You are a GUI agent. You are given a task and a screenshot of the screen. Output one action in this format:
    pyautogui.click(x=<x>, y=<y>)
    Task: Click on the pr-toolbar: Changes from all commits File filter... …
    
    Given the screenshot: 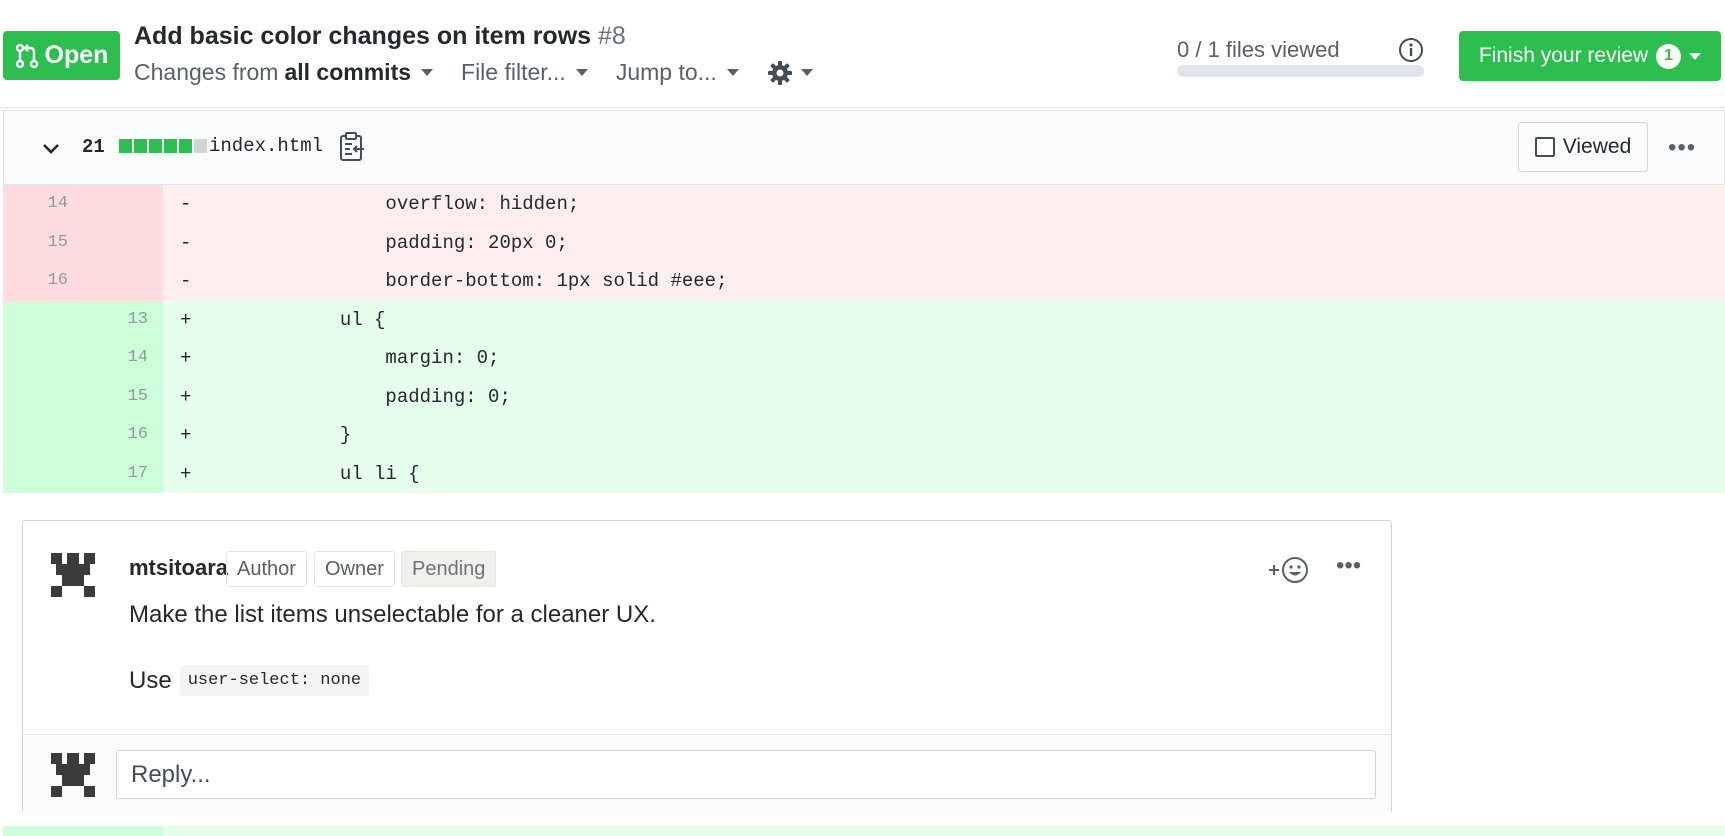 What is the action you would take?
    pyautogui.click(x=473, y=72)
    